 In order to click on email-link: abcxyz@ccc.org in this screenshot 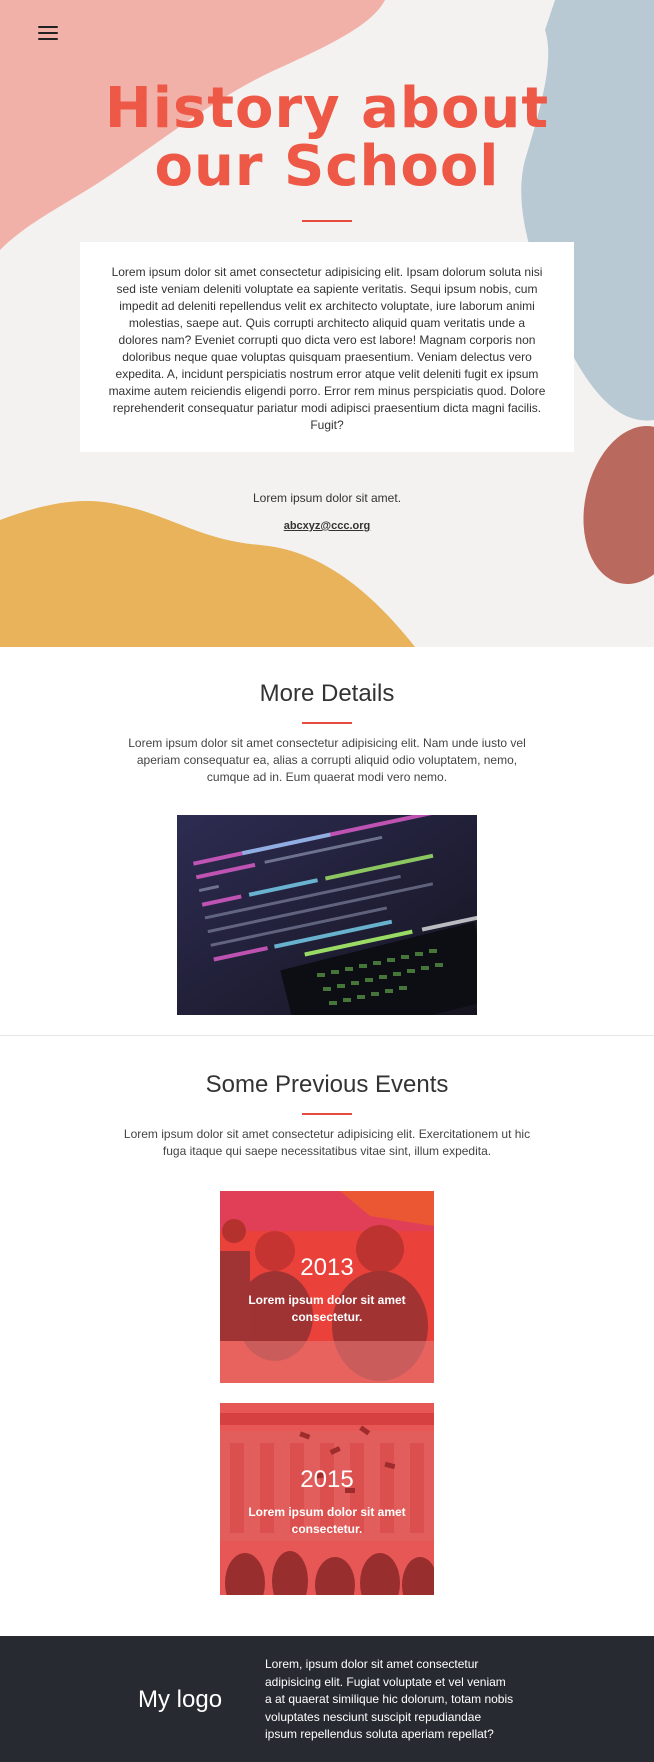, I will do `click(327, 526)`.